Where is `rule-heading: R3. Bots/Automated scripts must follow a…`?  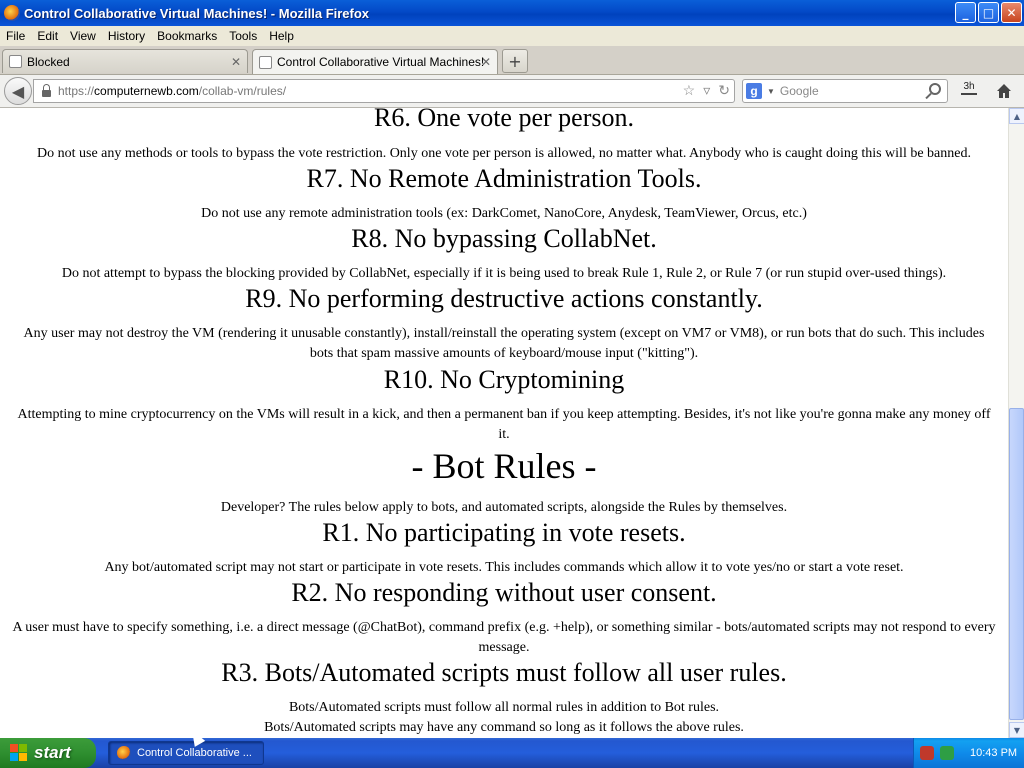 rule-heading: R3. Bots/Automated scripts must follow a… is located at coordinates (504, 672).